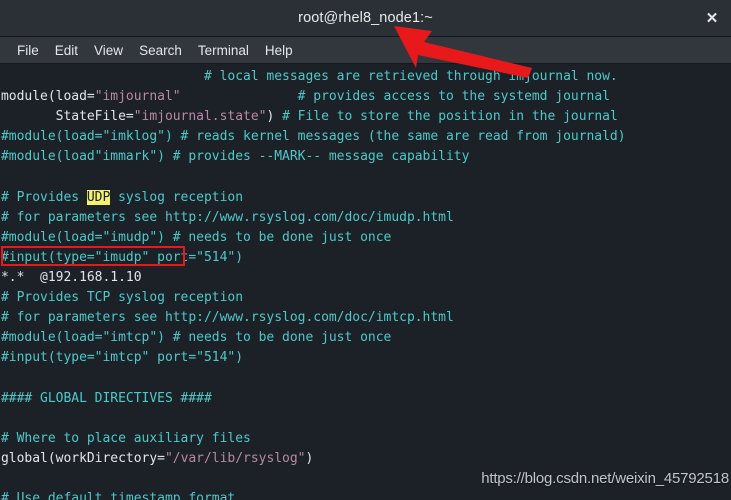 The width and height of the screenshot is (731, 500). I want to click on terminal-line: # Use default timestamp format, so click(366, 494).